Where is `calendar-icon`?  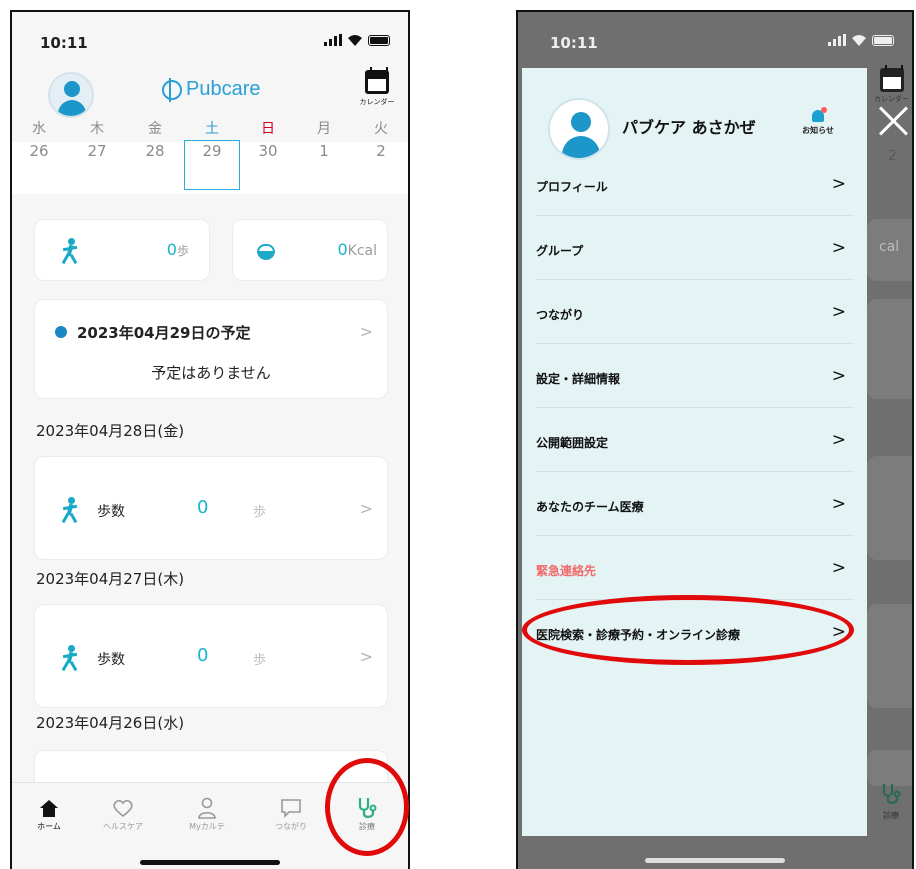 calendar-icon is located at coordinates (377, 80).